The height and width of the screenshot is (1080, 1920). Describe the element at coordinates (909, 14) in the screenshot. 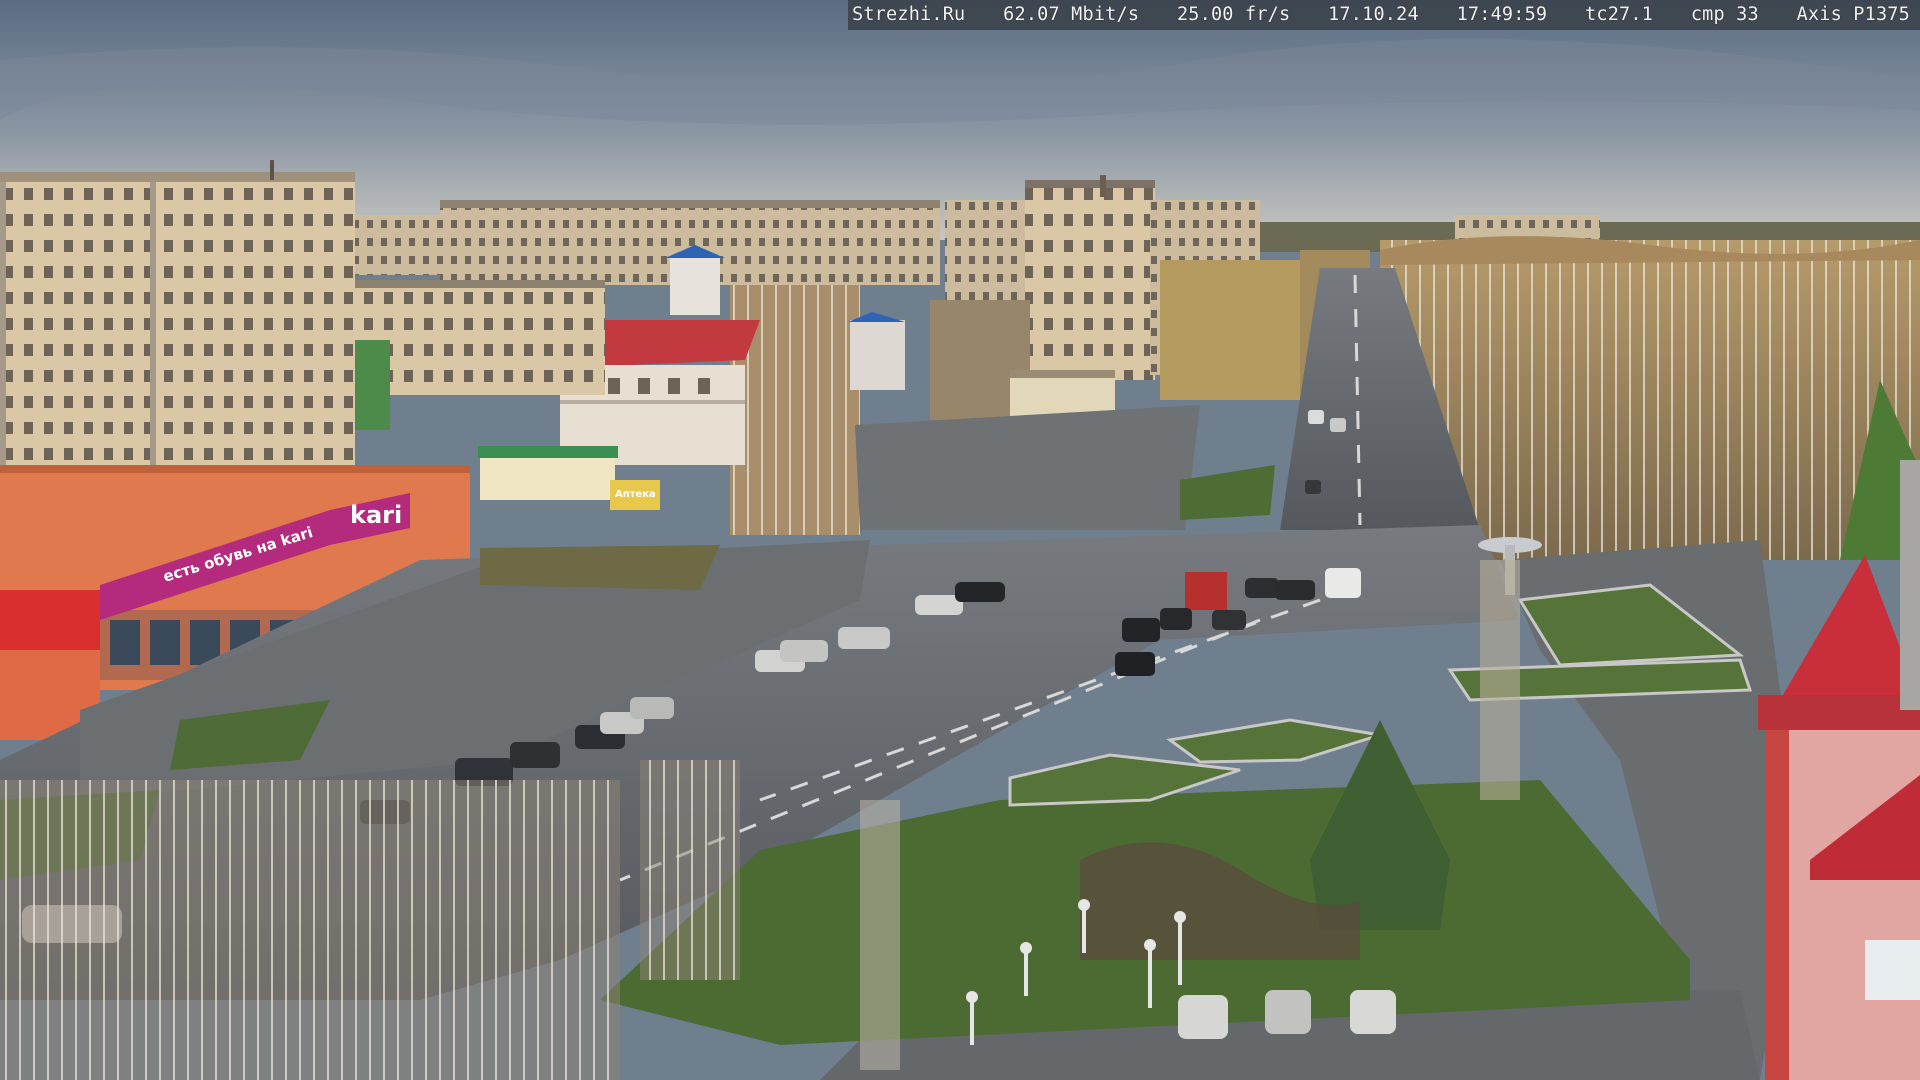

I see `site-name: Strezhi.Ru` at that location.